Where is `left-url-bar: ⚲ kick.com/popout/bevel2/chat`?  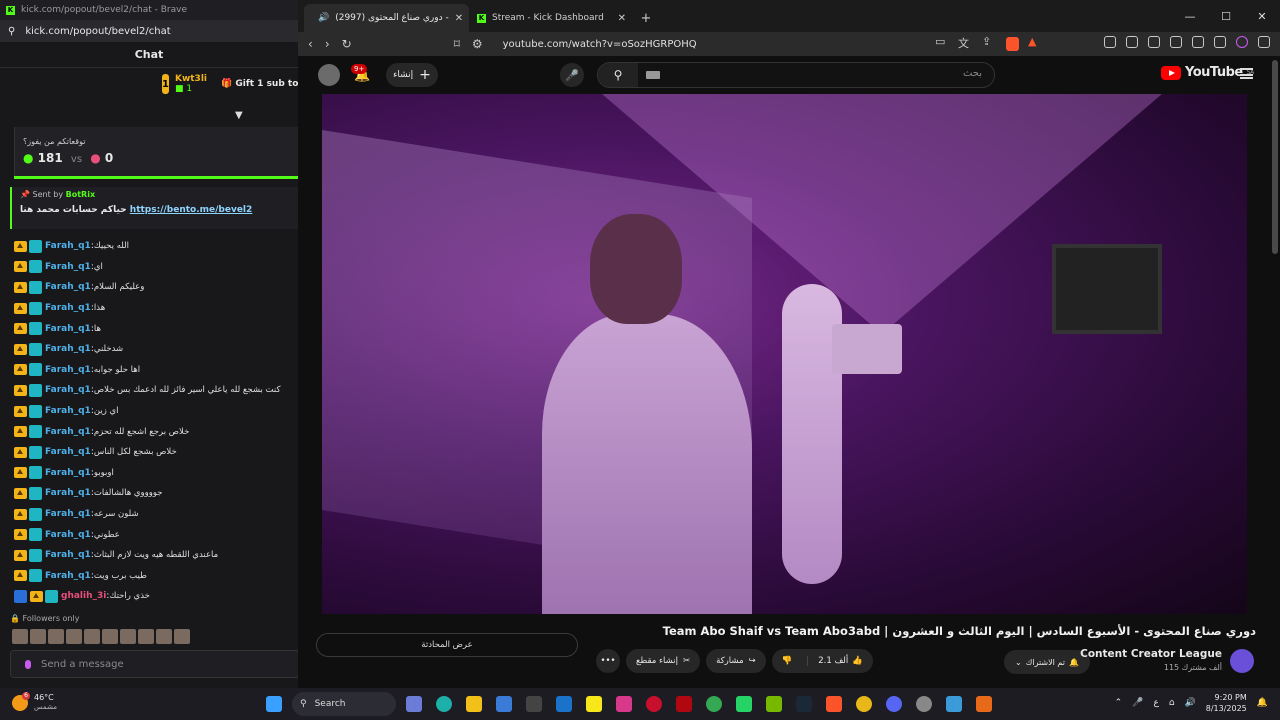 left-url-bar: ⚲ kick.com/popout/bevel2/chat is located at coordinates (149, 31).